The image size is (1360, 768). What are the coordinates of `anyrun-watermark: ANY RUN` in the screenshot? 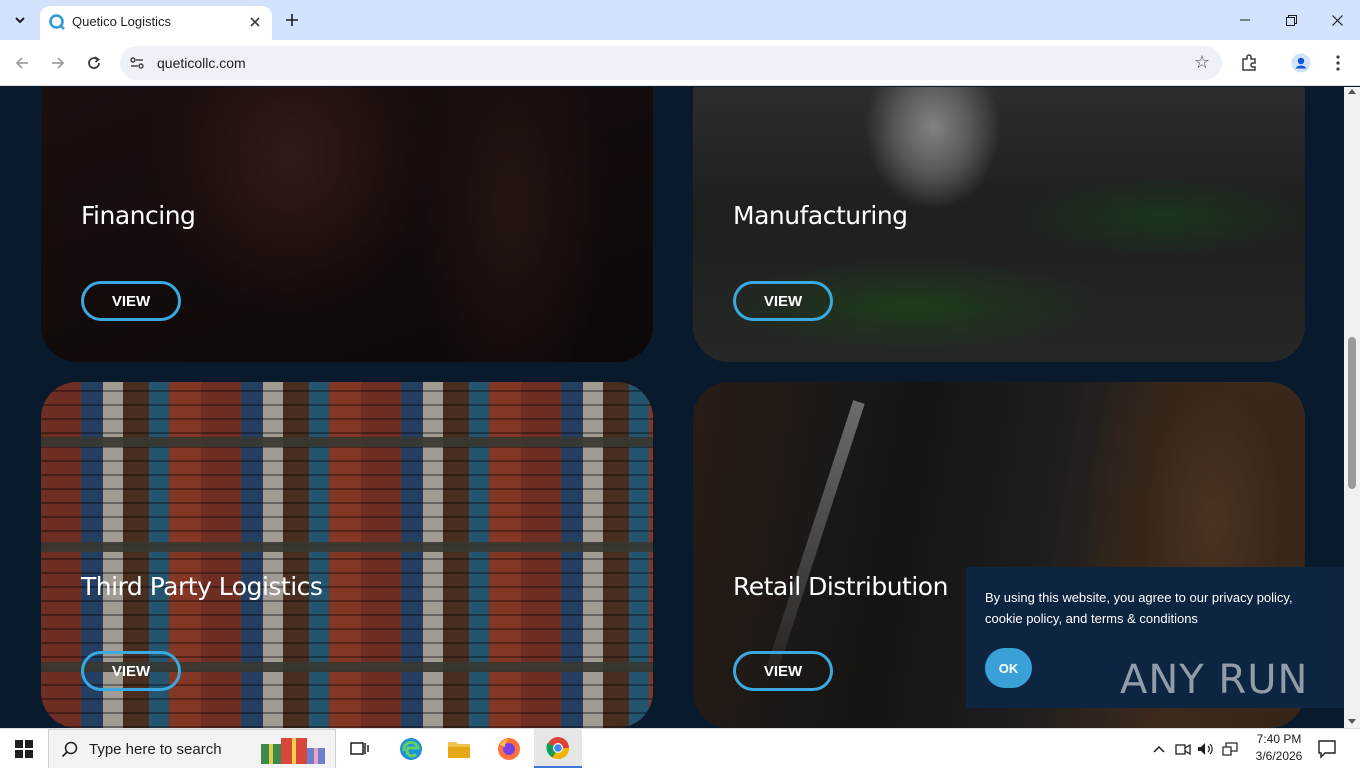 It's located at (1214, 680).